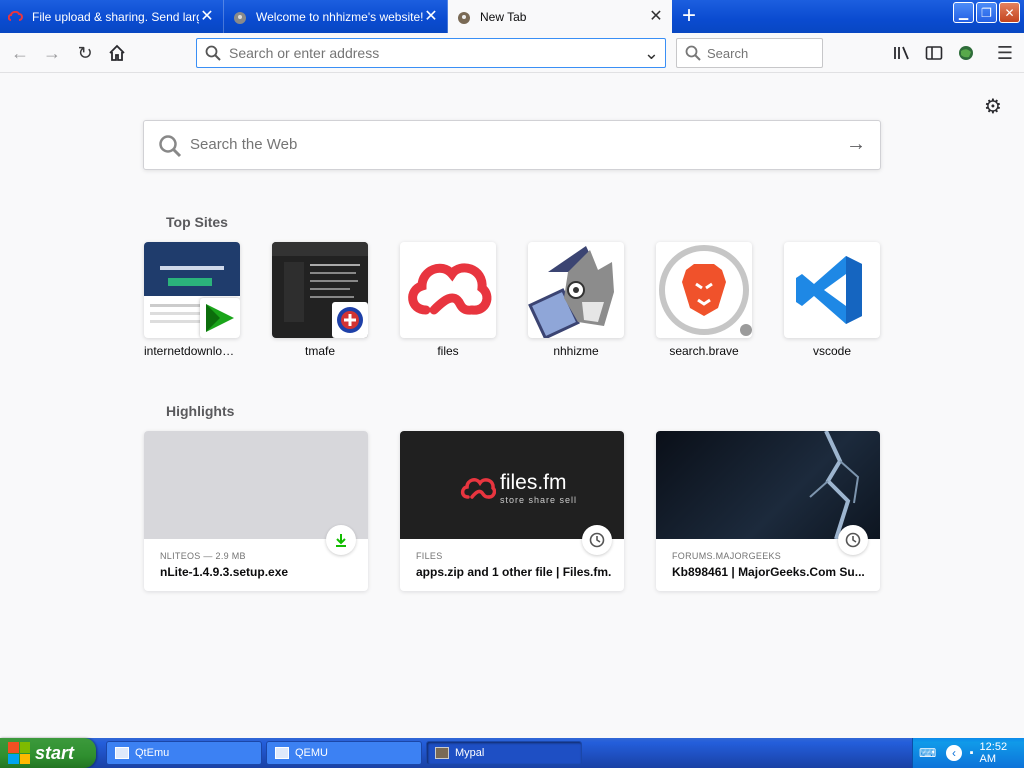 Image resolution: width=1024 pixels, height=768 pixels. Describe the element at coordinates (539, 500) in the screenshot. I see `files-fm-tagline: store share sell` at that location.